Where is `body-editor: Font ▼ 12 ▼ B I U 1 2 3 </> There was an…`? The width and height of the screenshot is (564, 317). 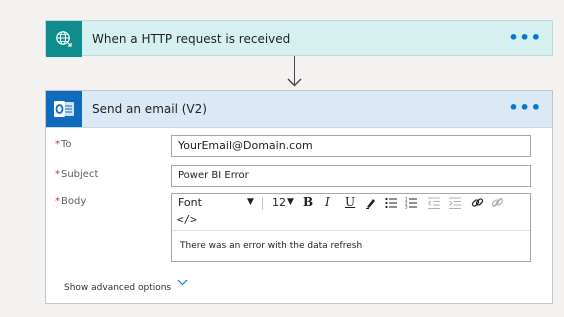
body-editor: Font ▼ 12 ▼ B I U 1 2 3 </> There was an… is located at coordinates (351, 227).